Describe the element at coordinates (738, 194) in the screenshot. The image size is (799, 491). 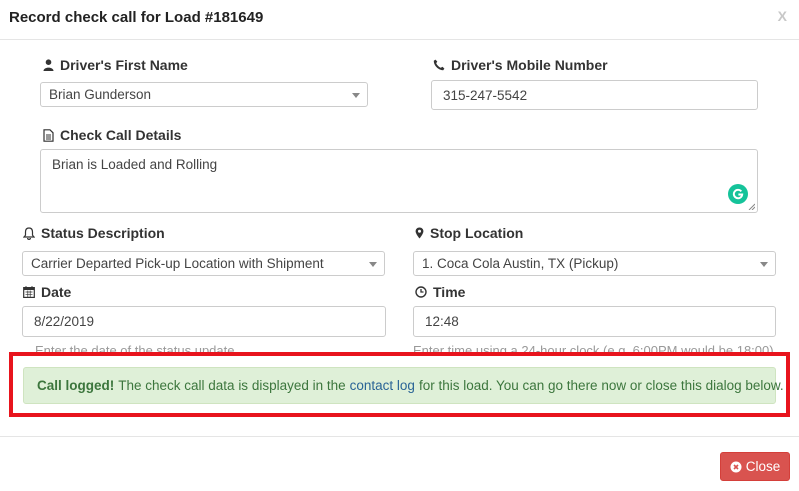
I see `grammarly-icon` at that location.